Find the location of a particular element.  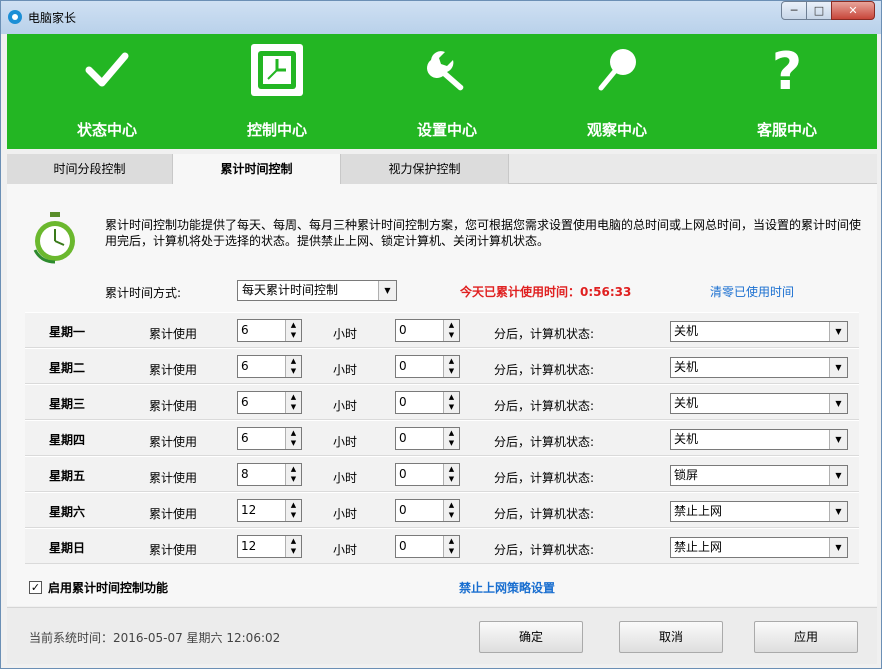

table-row: 星期四 累计使用 6 ▲ ▼ 小时 0 ▲ ▼ 分后，计算机状态: 关机 ▼ is located at coordinates (442, 438).